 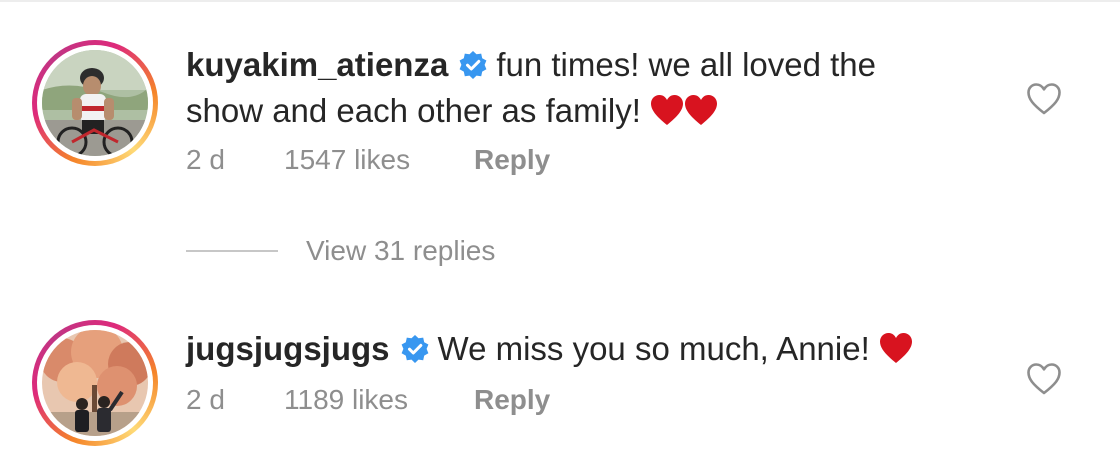 I want to click on view-replies-button: View 31 replies, so click(x=386, y=252).